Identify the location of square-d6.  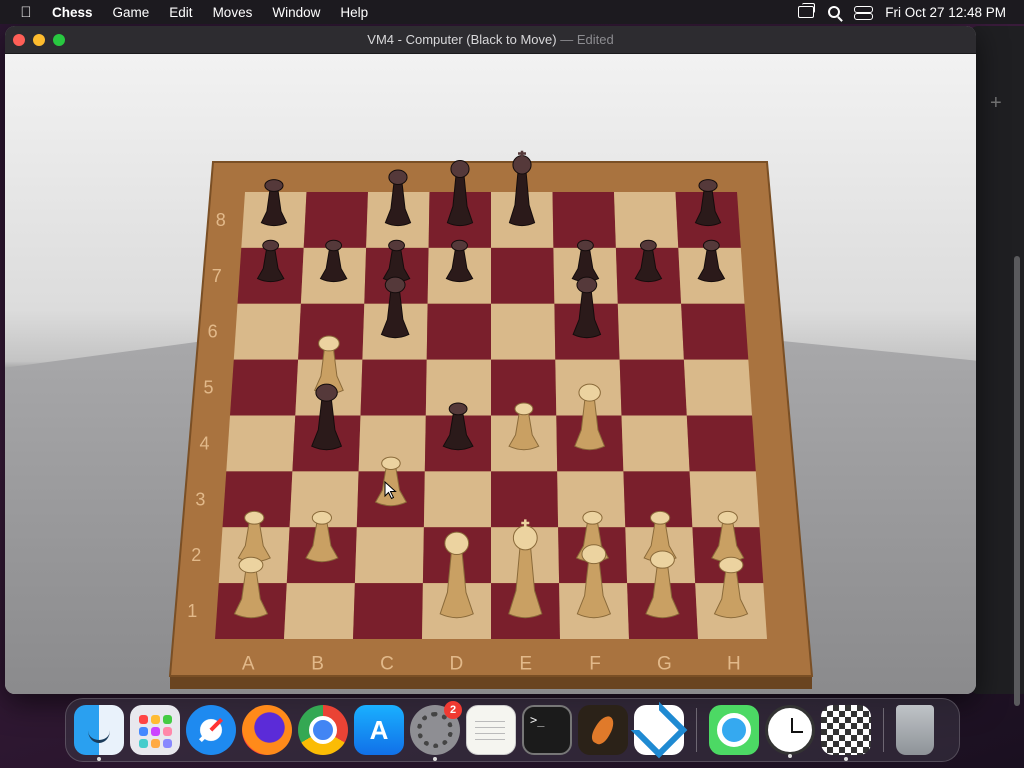
(458, 331).